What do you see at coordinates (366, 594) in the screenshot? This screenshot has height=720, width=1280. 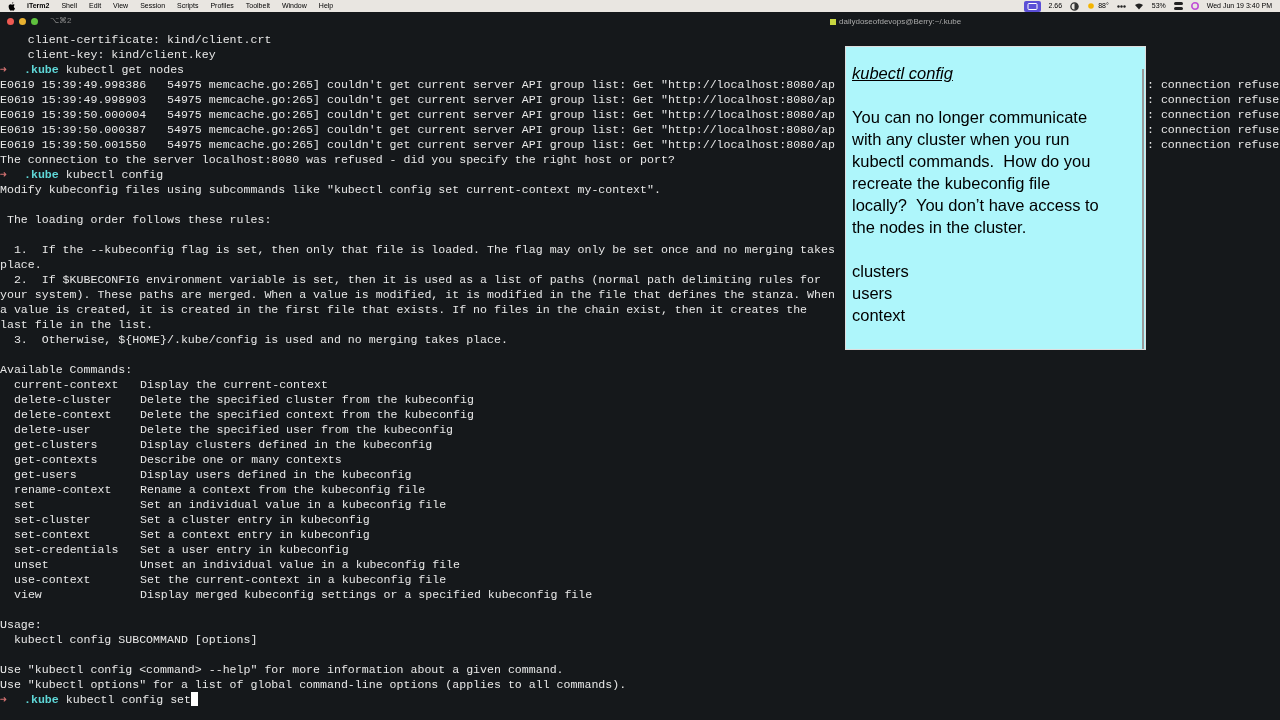 I see `subcommand-description: Display merged kubeconfig settings or a specified kubeconfig file` at bounding box center [366, 594].